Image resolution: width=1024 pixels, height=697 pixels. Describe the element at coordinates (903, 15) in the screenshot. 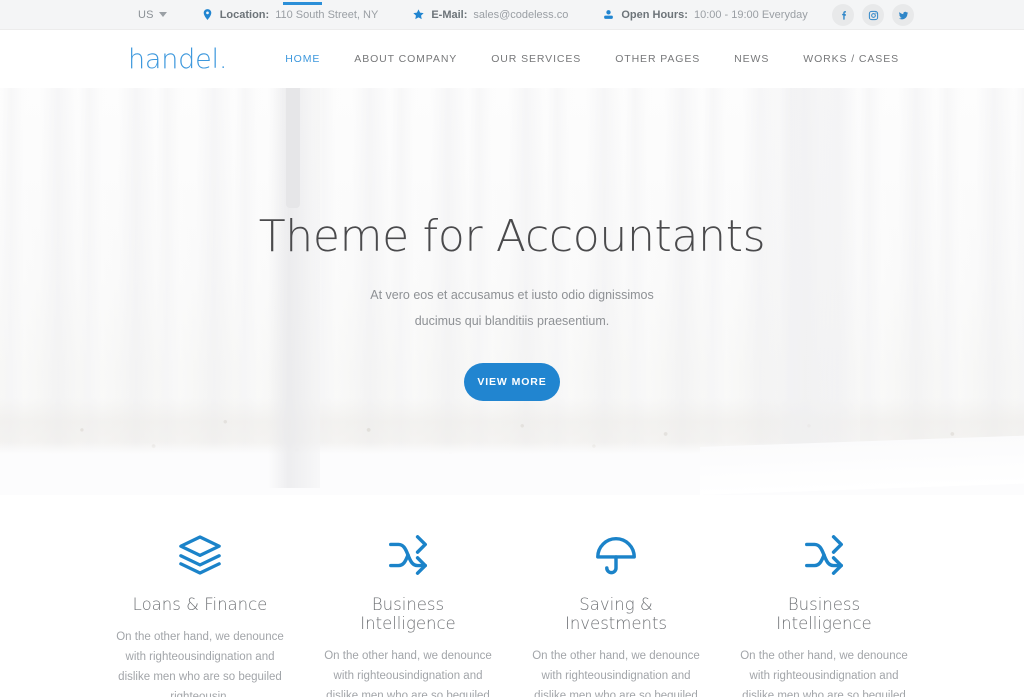

I see `twitter-icon` at that location.